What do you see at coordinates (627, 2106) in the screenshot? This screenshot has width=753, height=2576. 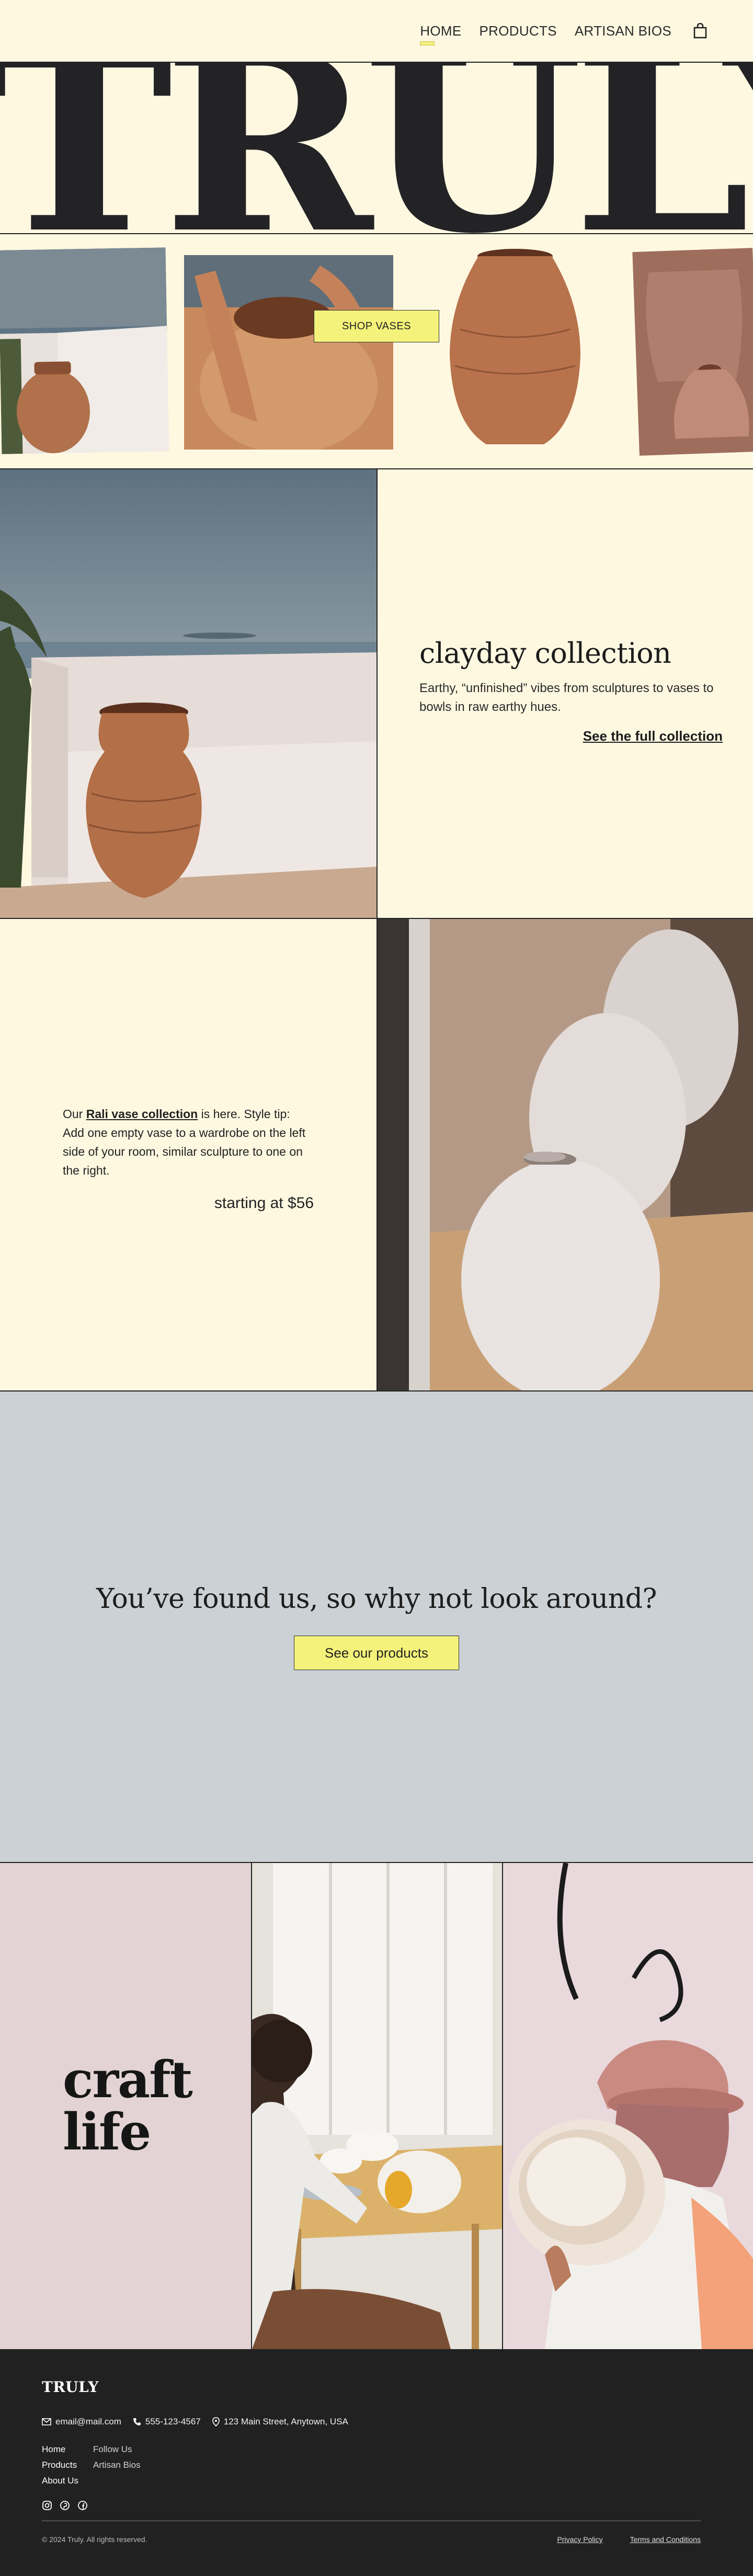 I see `artisan-bowls-image` at bounding box center [627, 2106].